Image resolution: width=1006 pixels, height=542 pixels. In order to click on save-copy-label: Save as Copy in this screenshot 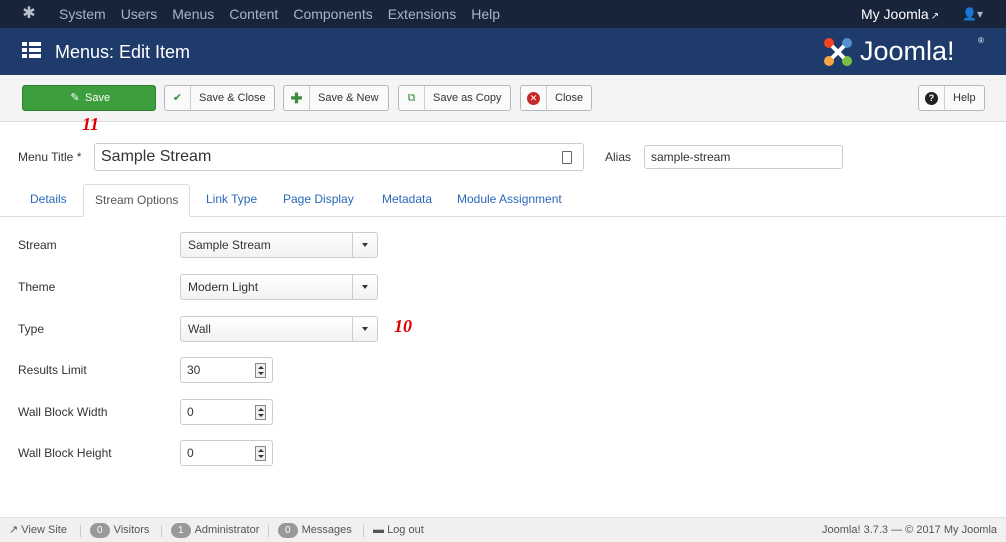, I will do `click(467, 98)`.